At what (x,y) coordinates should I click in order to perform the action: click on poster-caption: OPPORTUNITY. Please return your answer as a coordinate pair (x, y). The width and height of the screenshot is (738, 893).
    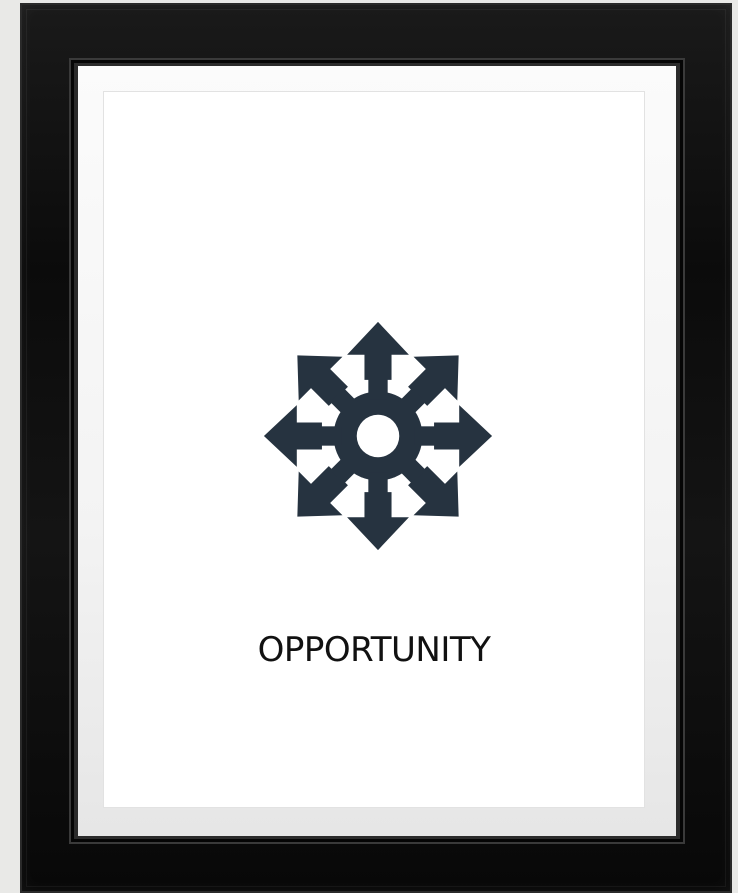
    Looking at the image, I should click on (374, 650).